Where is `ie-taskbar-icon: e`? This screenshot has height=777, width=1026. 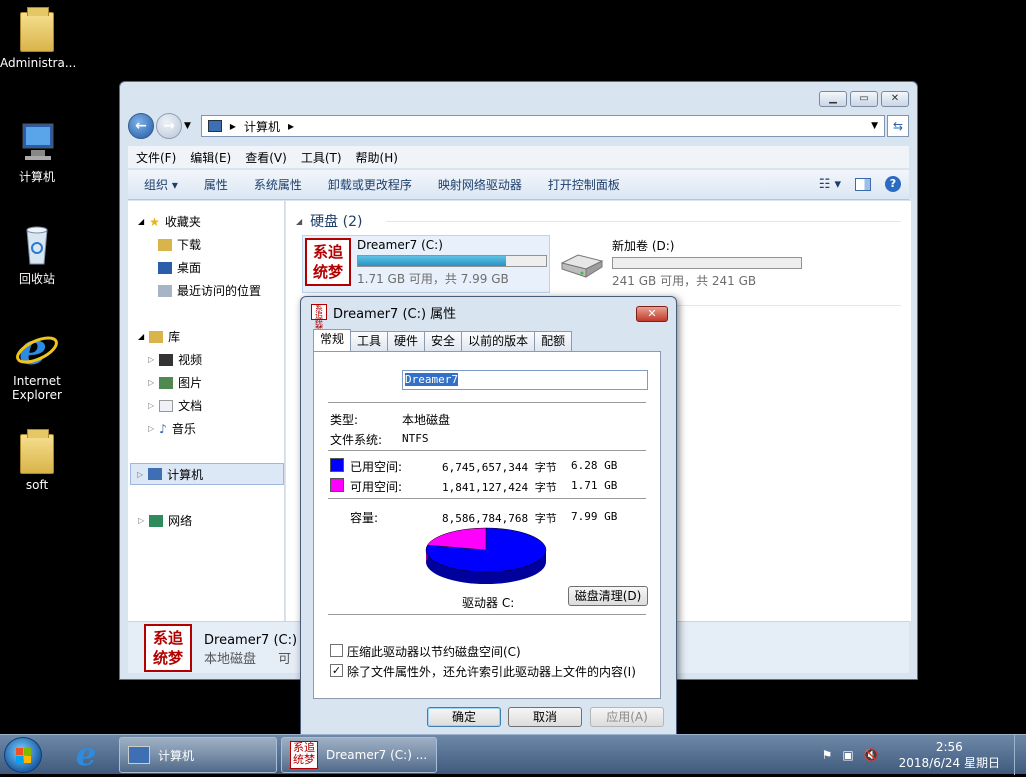
ie-taskbar-icon: e is located at coordinates (86, 754).